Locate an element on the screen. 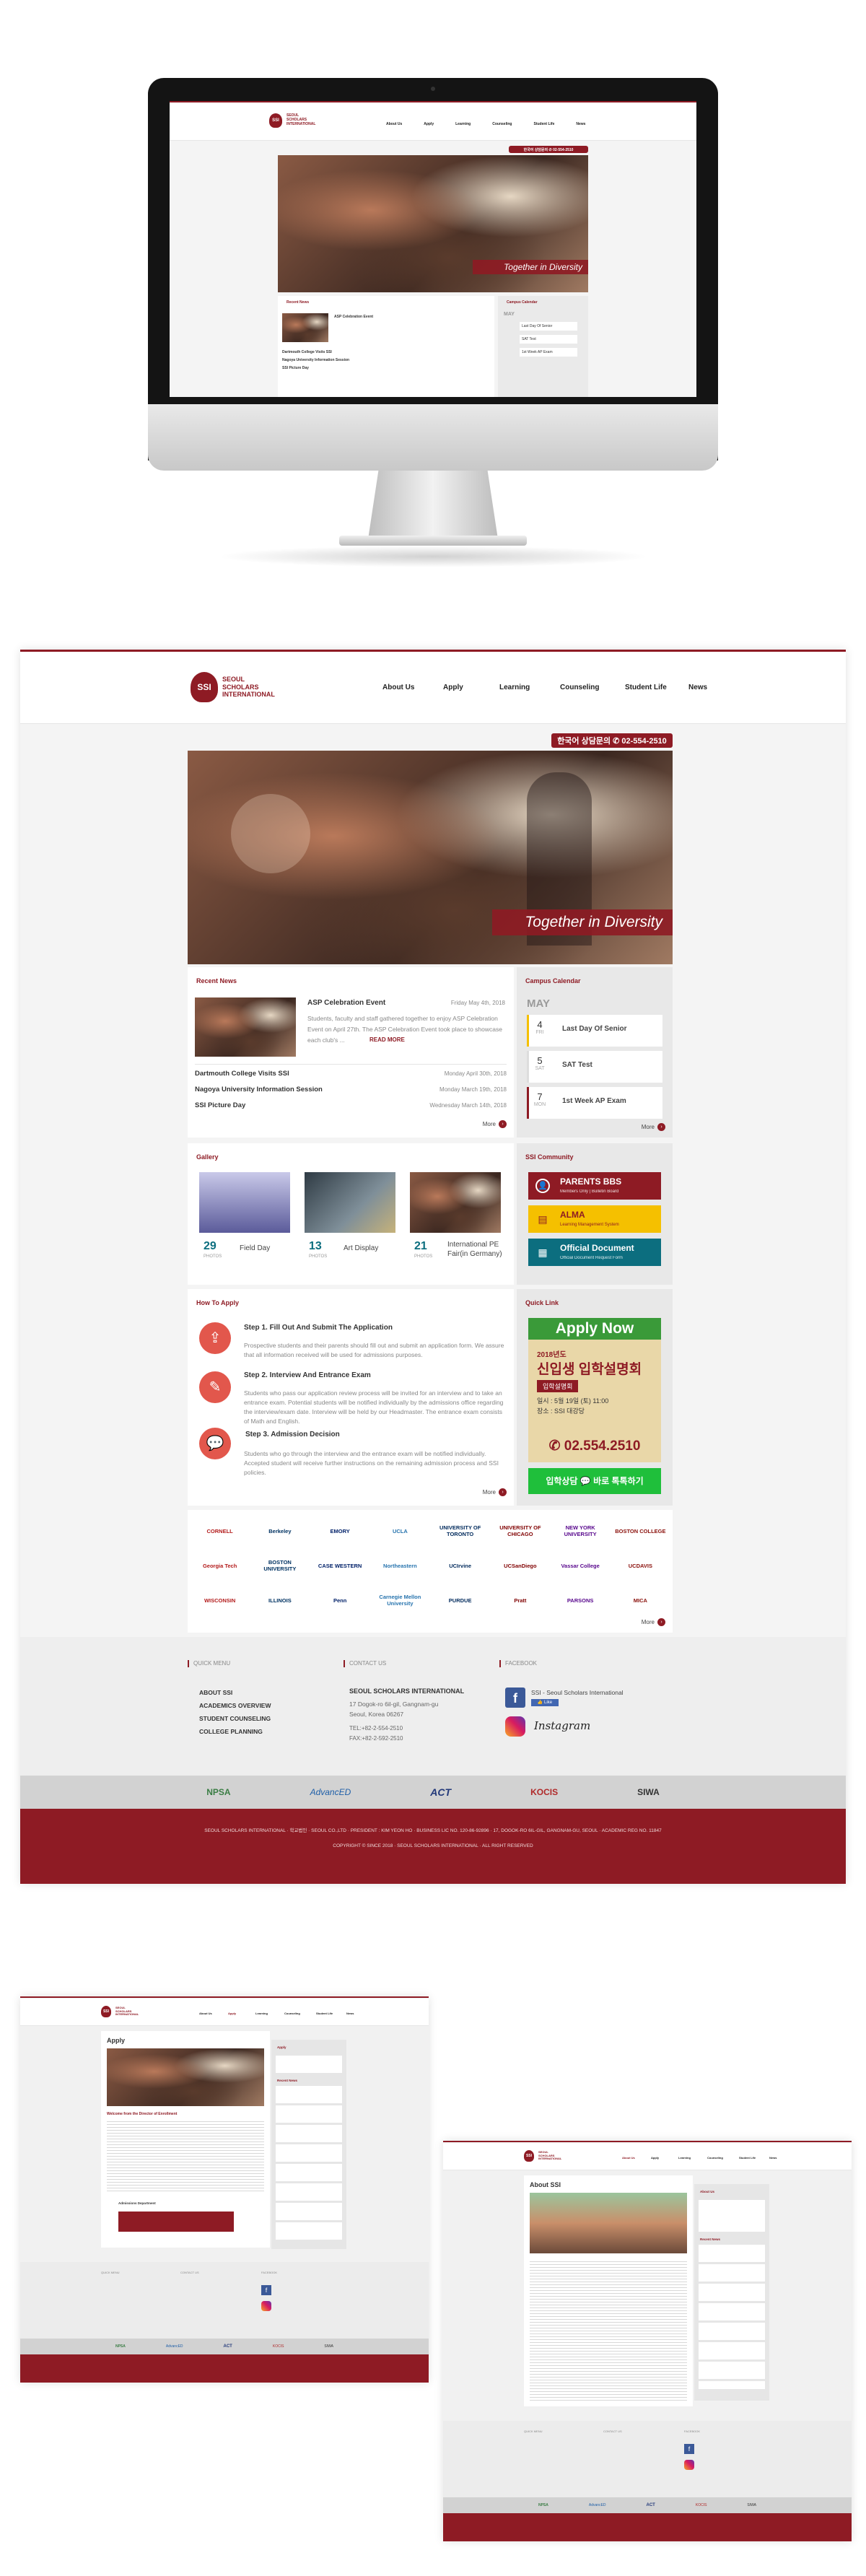 Image resolution: width=866 pixels, height=2576 pixels. apply-sidebar: Apply Recent News is located at coordinates (308, 2144).